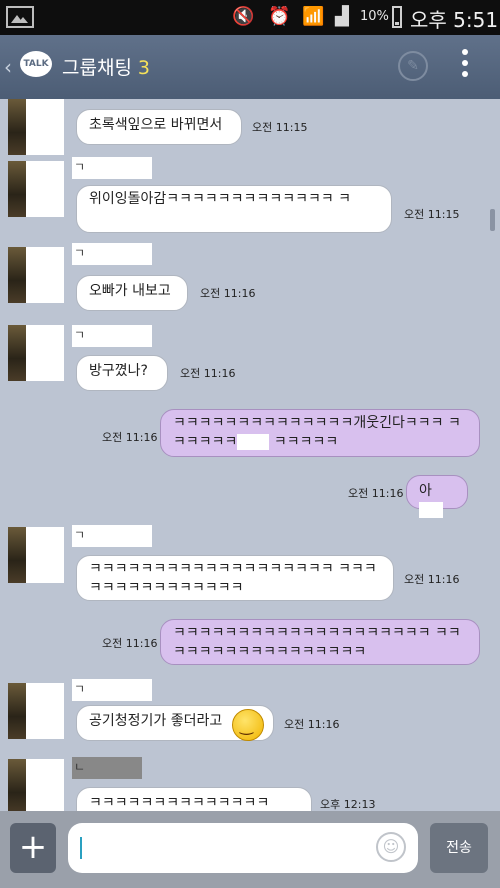 The width and height of the screenshot is (500, 888). Describe the element at coordinates (248, 725) in the screenshot. I see `smiley-emoticon` at that location.